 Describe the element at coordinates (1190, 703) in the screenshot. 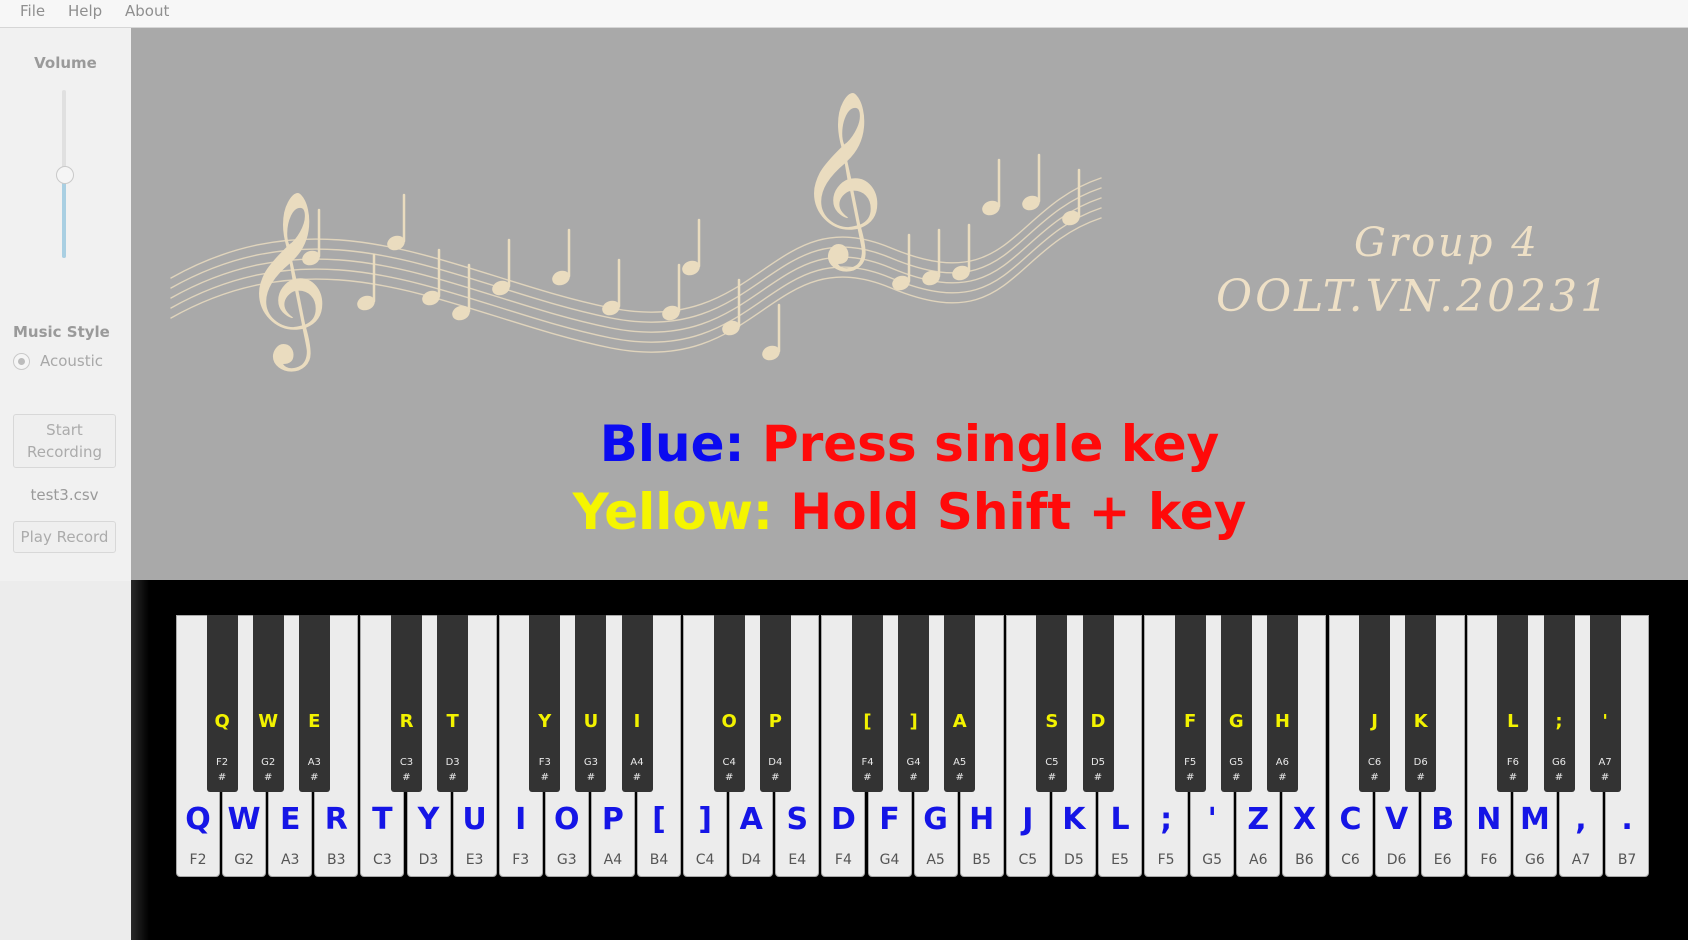

I see `black-key: F F5 #` at that location.